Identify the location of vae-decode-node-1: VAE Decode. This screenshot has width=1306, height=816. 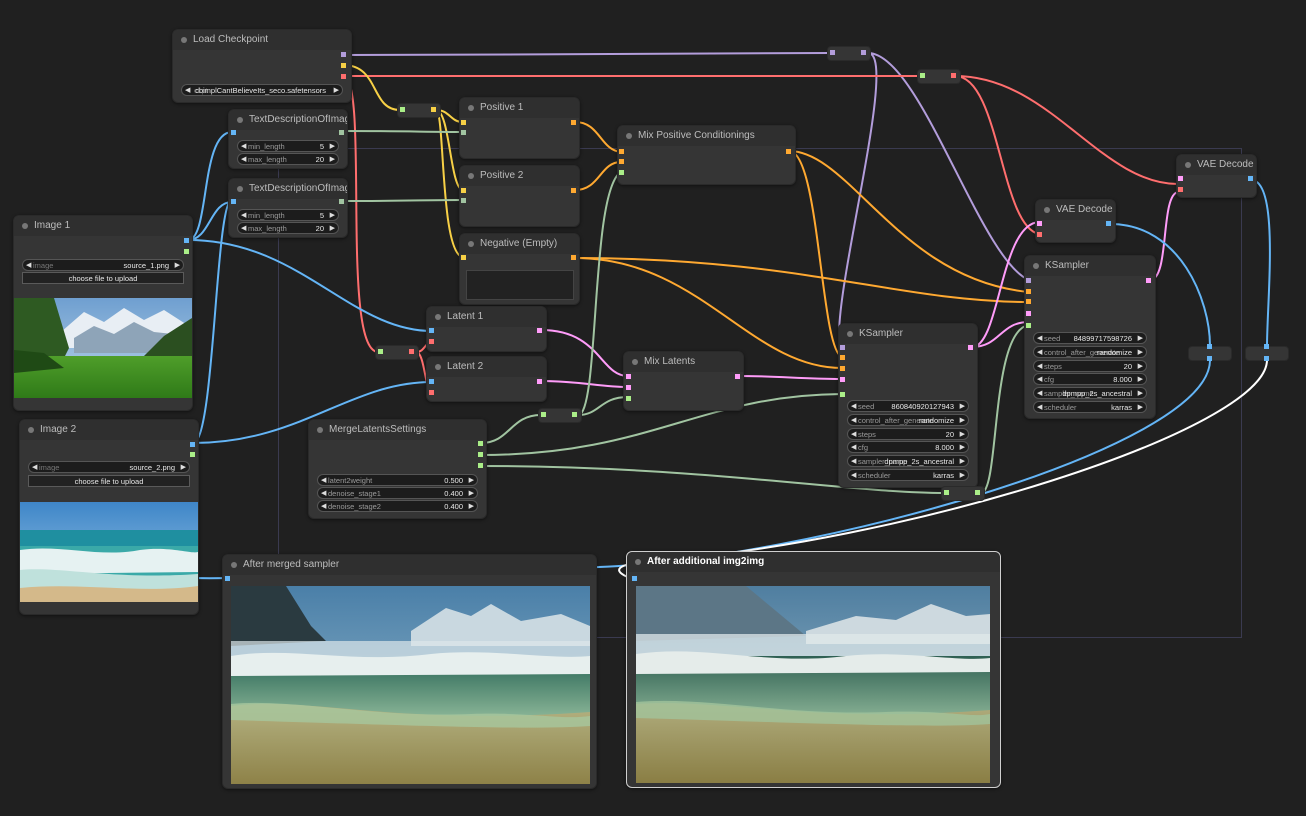
(1075, 221).